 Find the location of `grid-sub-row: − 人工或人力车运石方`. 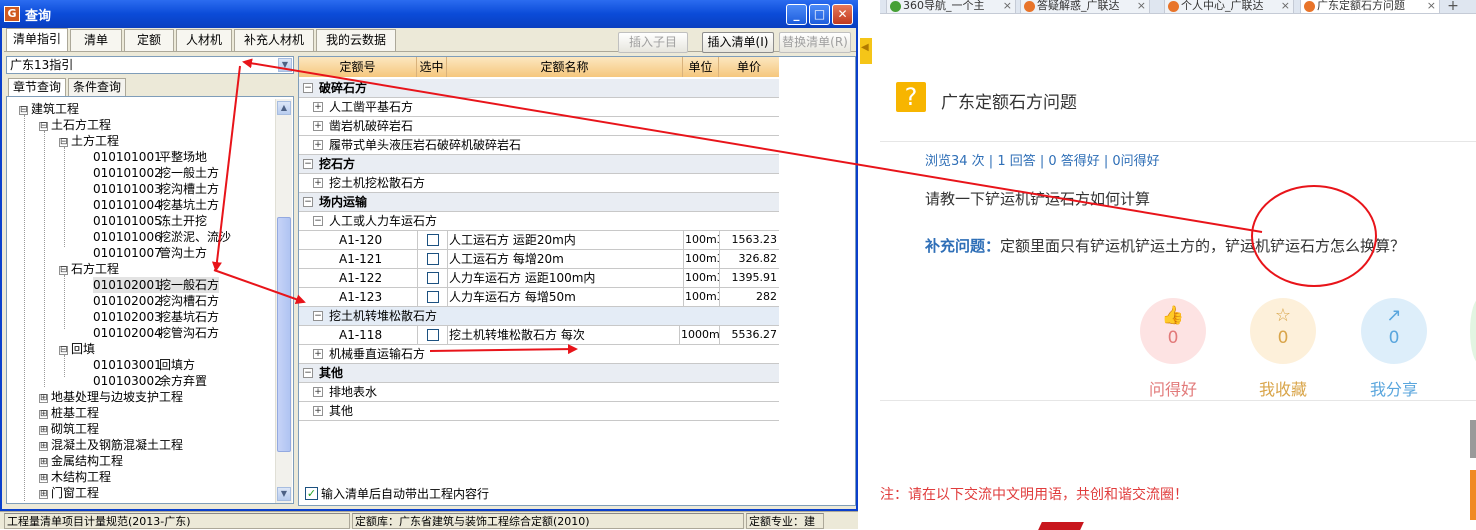

grid-sub-row: − 人工或人力车运石方 is located at coordinates (539, 221).